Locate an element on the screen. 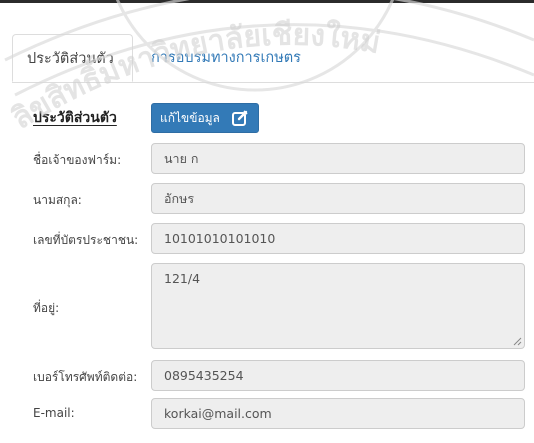  email-field: korkai@mail.com is located at coordinates (338, 413).